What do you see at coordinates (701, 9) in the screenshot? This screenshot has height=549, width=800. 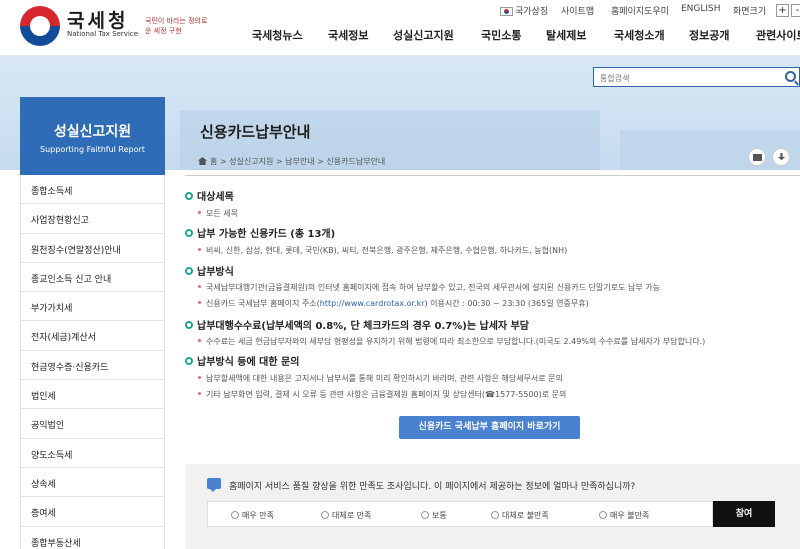 I see `english-link: ENGLISH` at bounding box center [701, 9].